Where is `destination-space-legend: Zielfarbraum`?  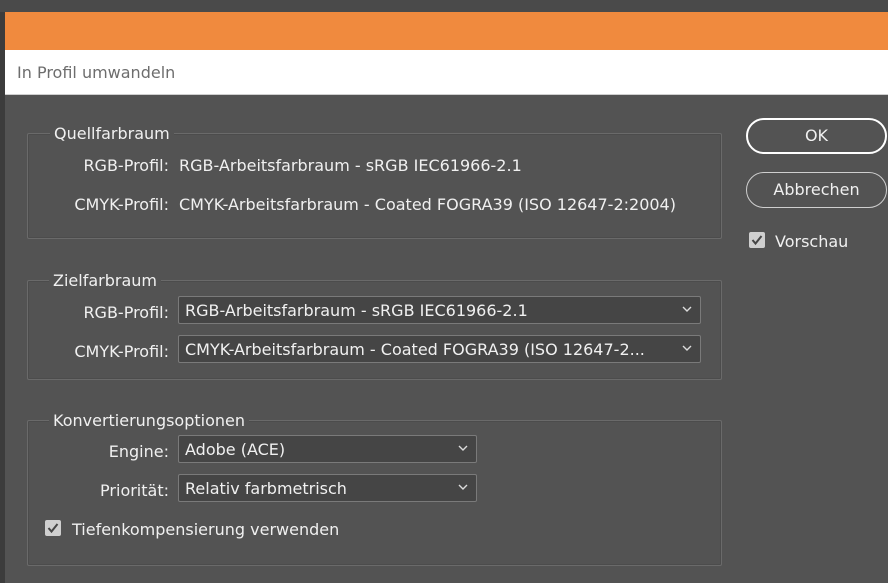
destination-space-legend: Zielfarbraum is located at coordinates (105, 280).